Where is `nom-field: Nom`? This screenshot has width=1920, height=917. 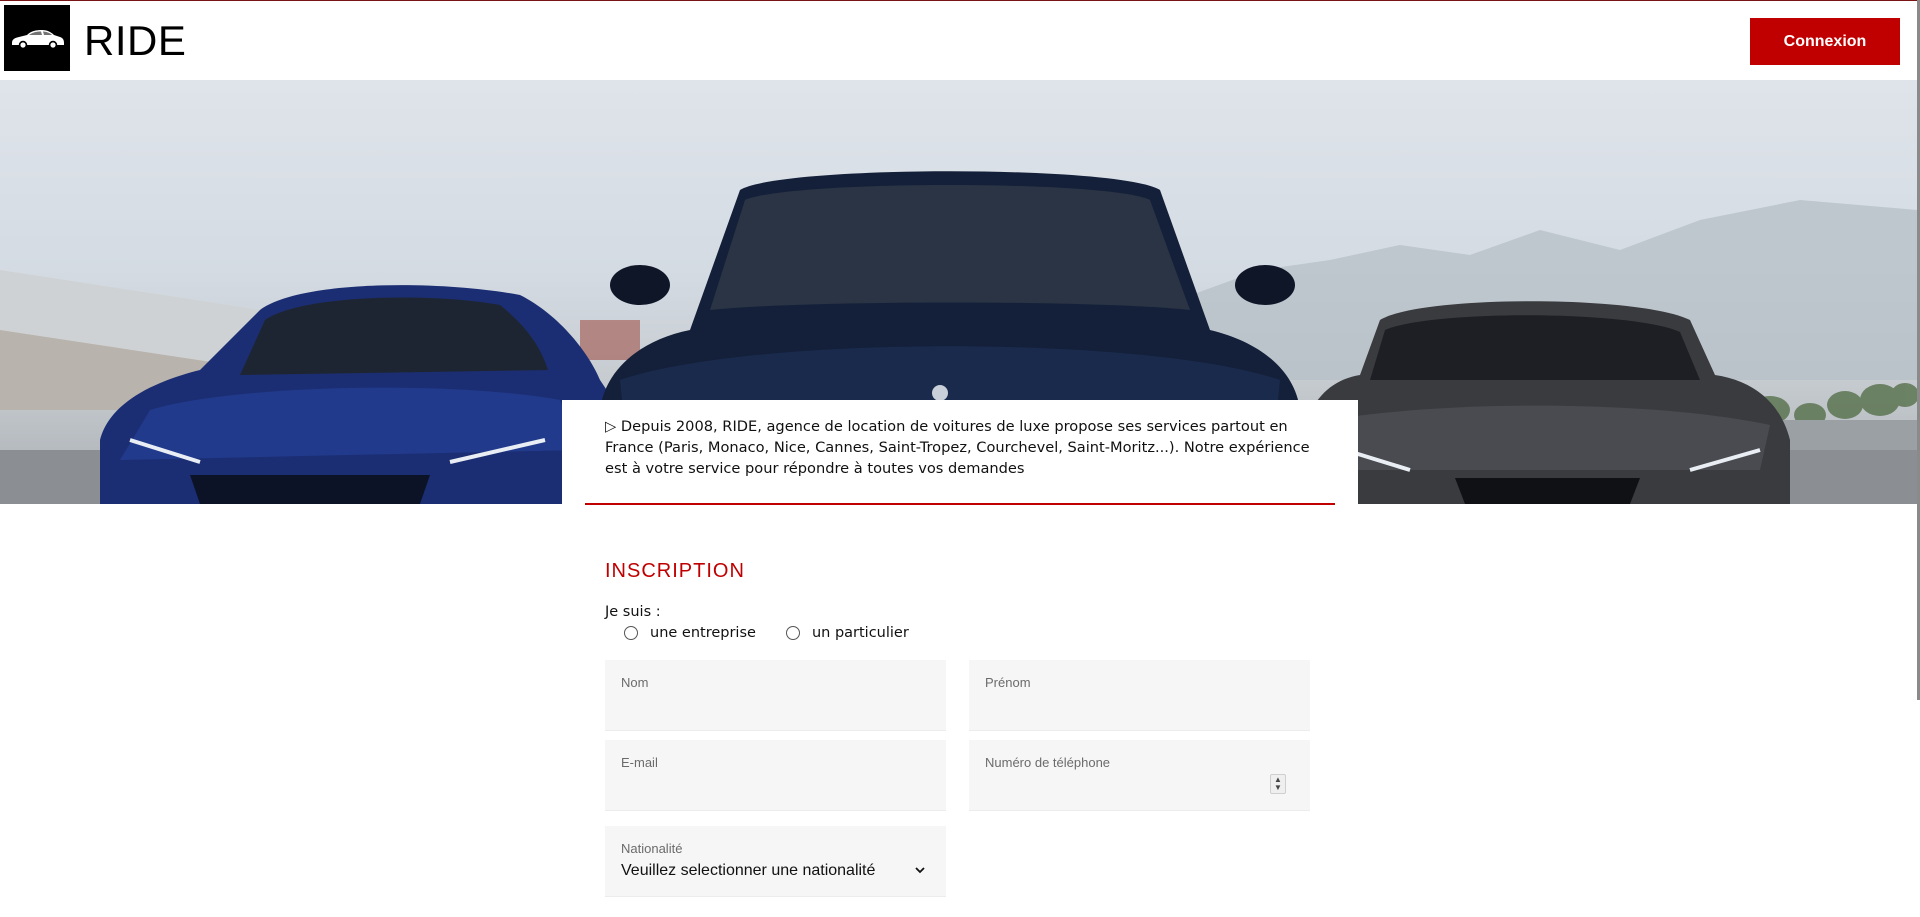
nom-field: Nom is located at coordinates (775, 695).